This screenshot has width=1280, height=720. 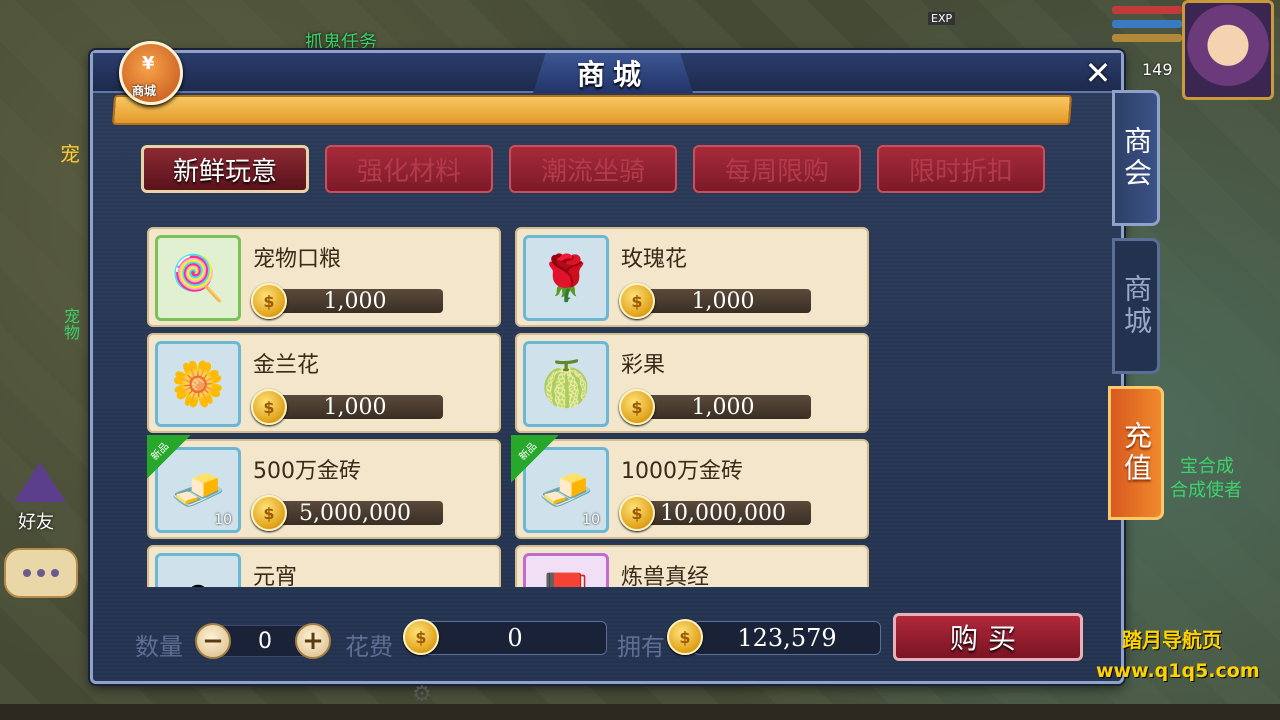 I want to click on player-status-bars, so click(x=1147, y=27).